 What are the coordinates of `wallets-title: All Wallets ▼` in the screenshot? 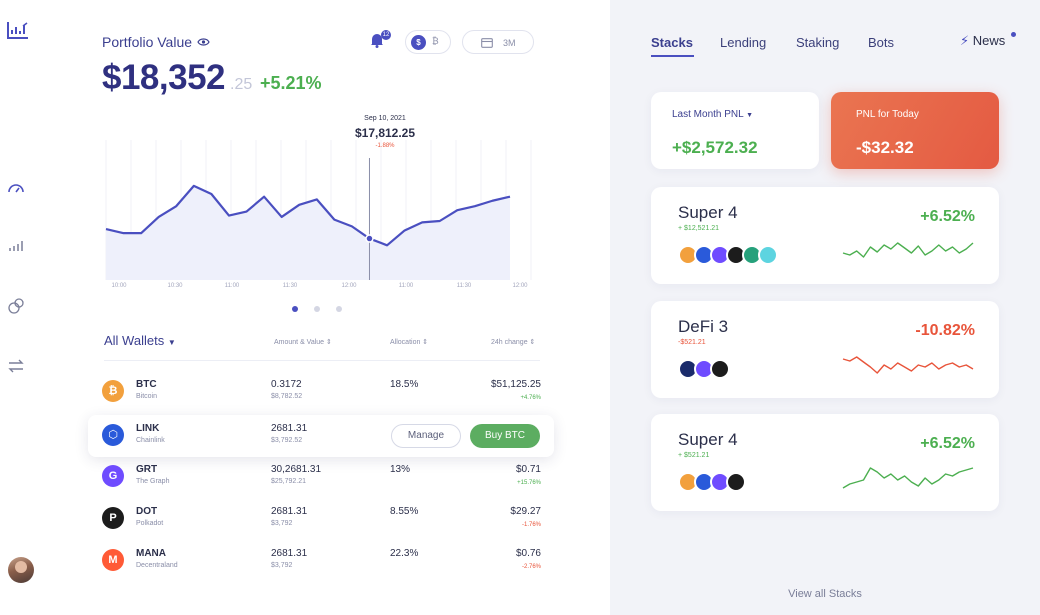 It's located at (140, 340).